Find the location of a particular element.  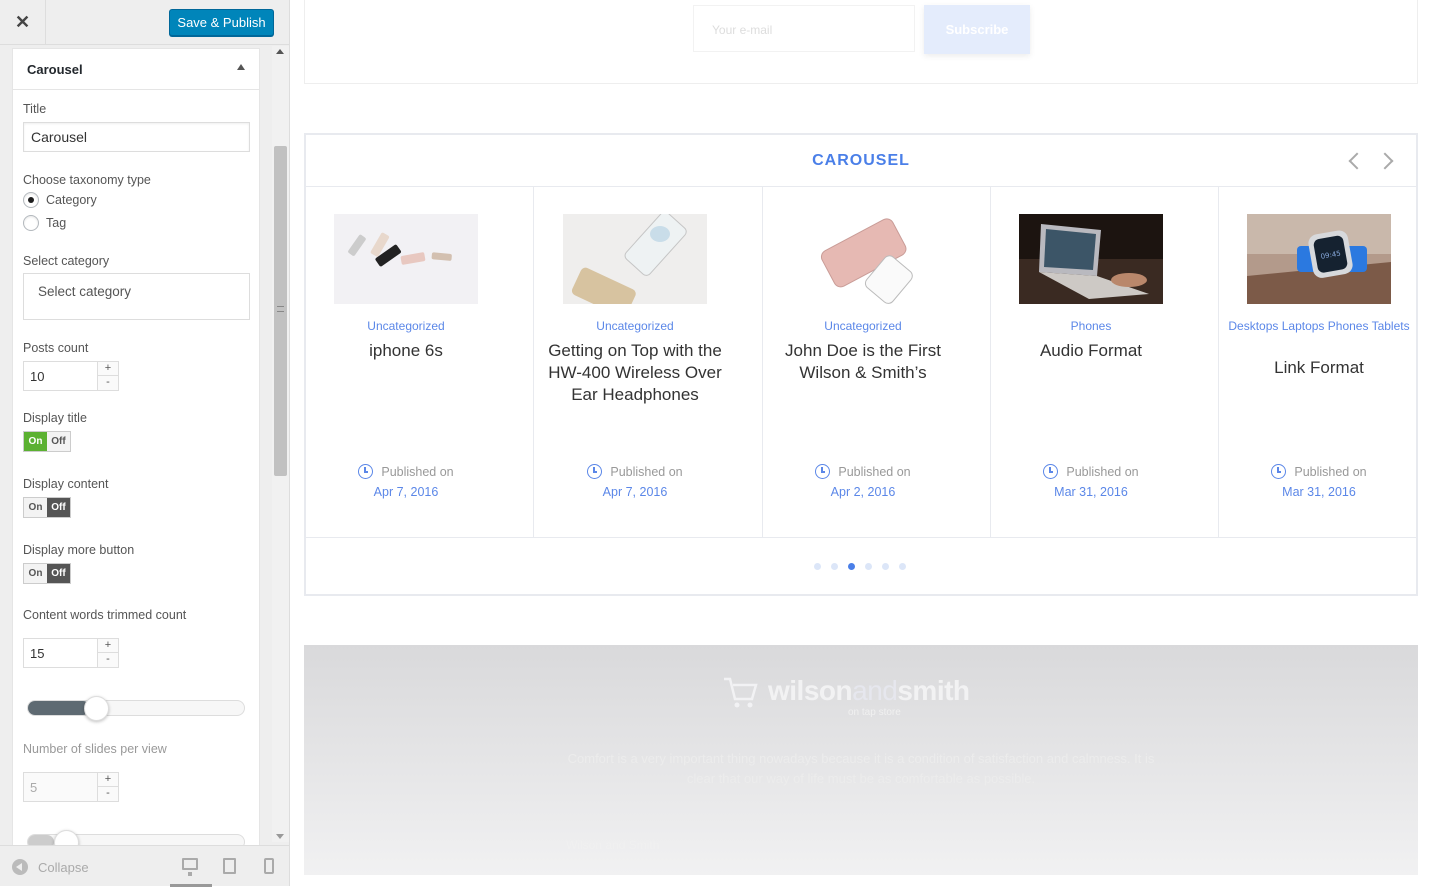

slider-handle is located at coordinates (96, 708).